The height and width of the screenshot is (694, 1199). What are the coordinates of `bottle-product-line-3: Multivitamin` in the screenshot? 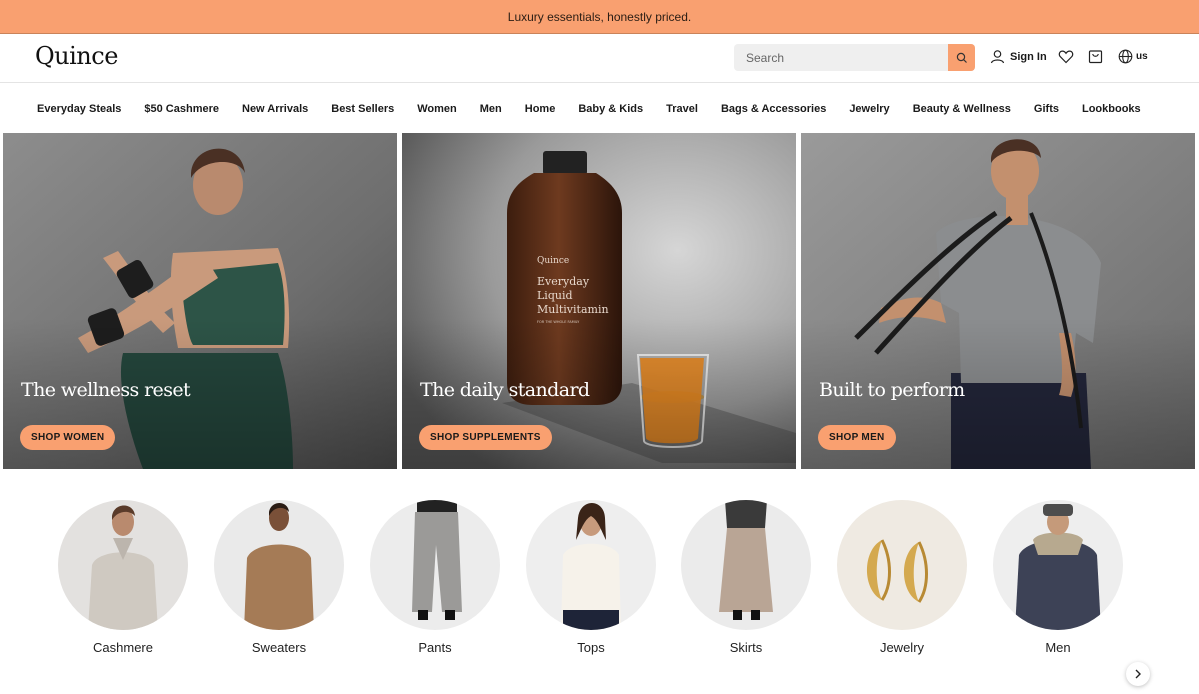 It's located at (573, 309).